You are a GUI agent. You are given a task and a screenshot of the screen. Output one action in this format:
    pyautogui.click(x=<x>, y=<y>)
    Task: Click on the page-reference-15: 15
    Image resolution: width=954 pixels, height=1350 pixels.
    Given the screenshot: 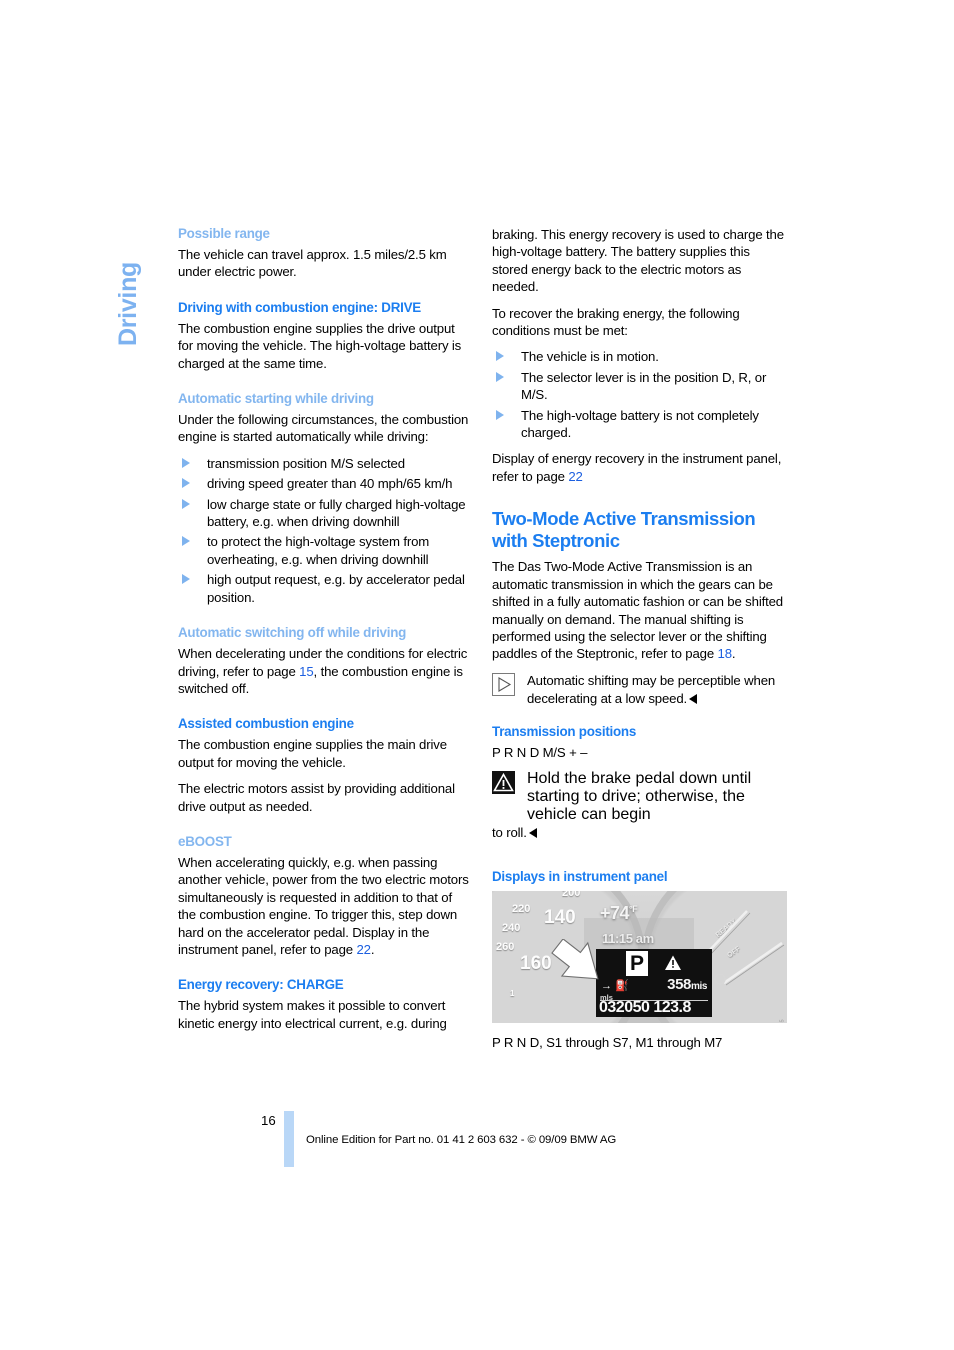 What is the action you would take?
    pyautogui.click(x=306, y=671)
    